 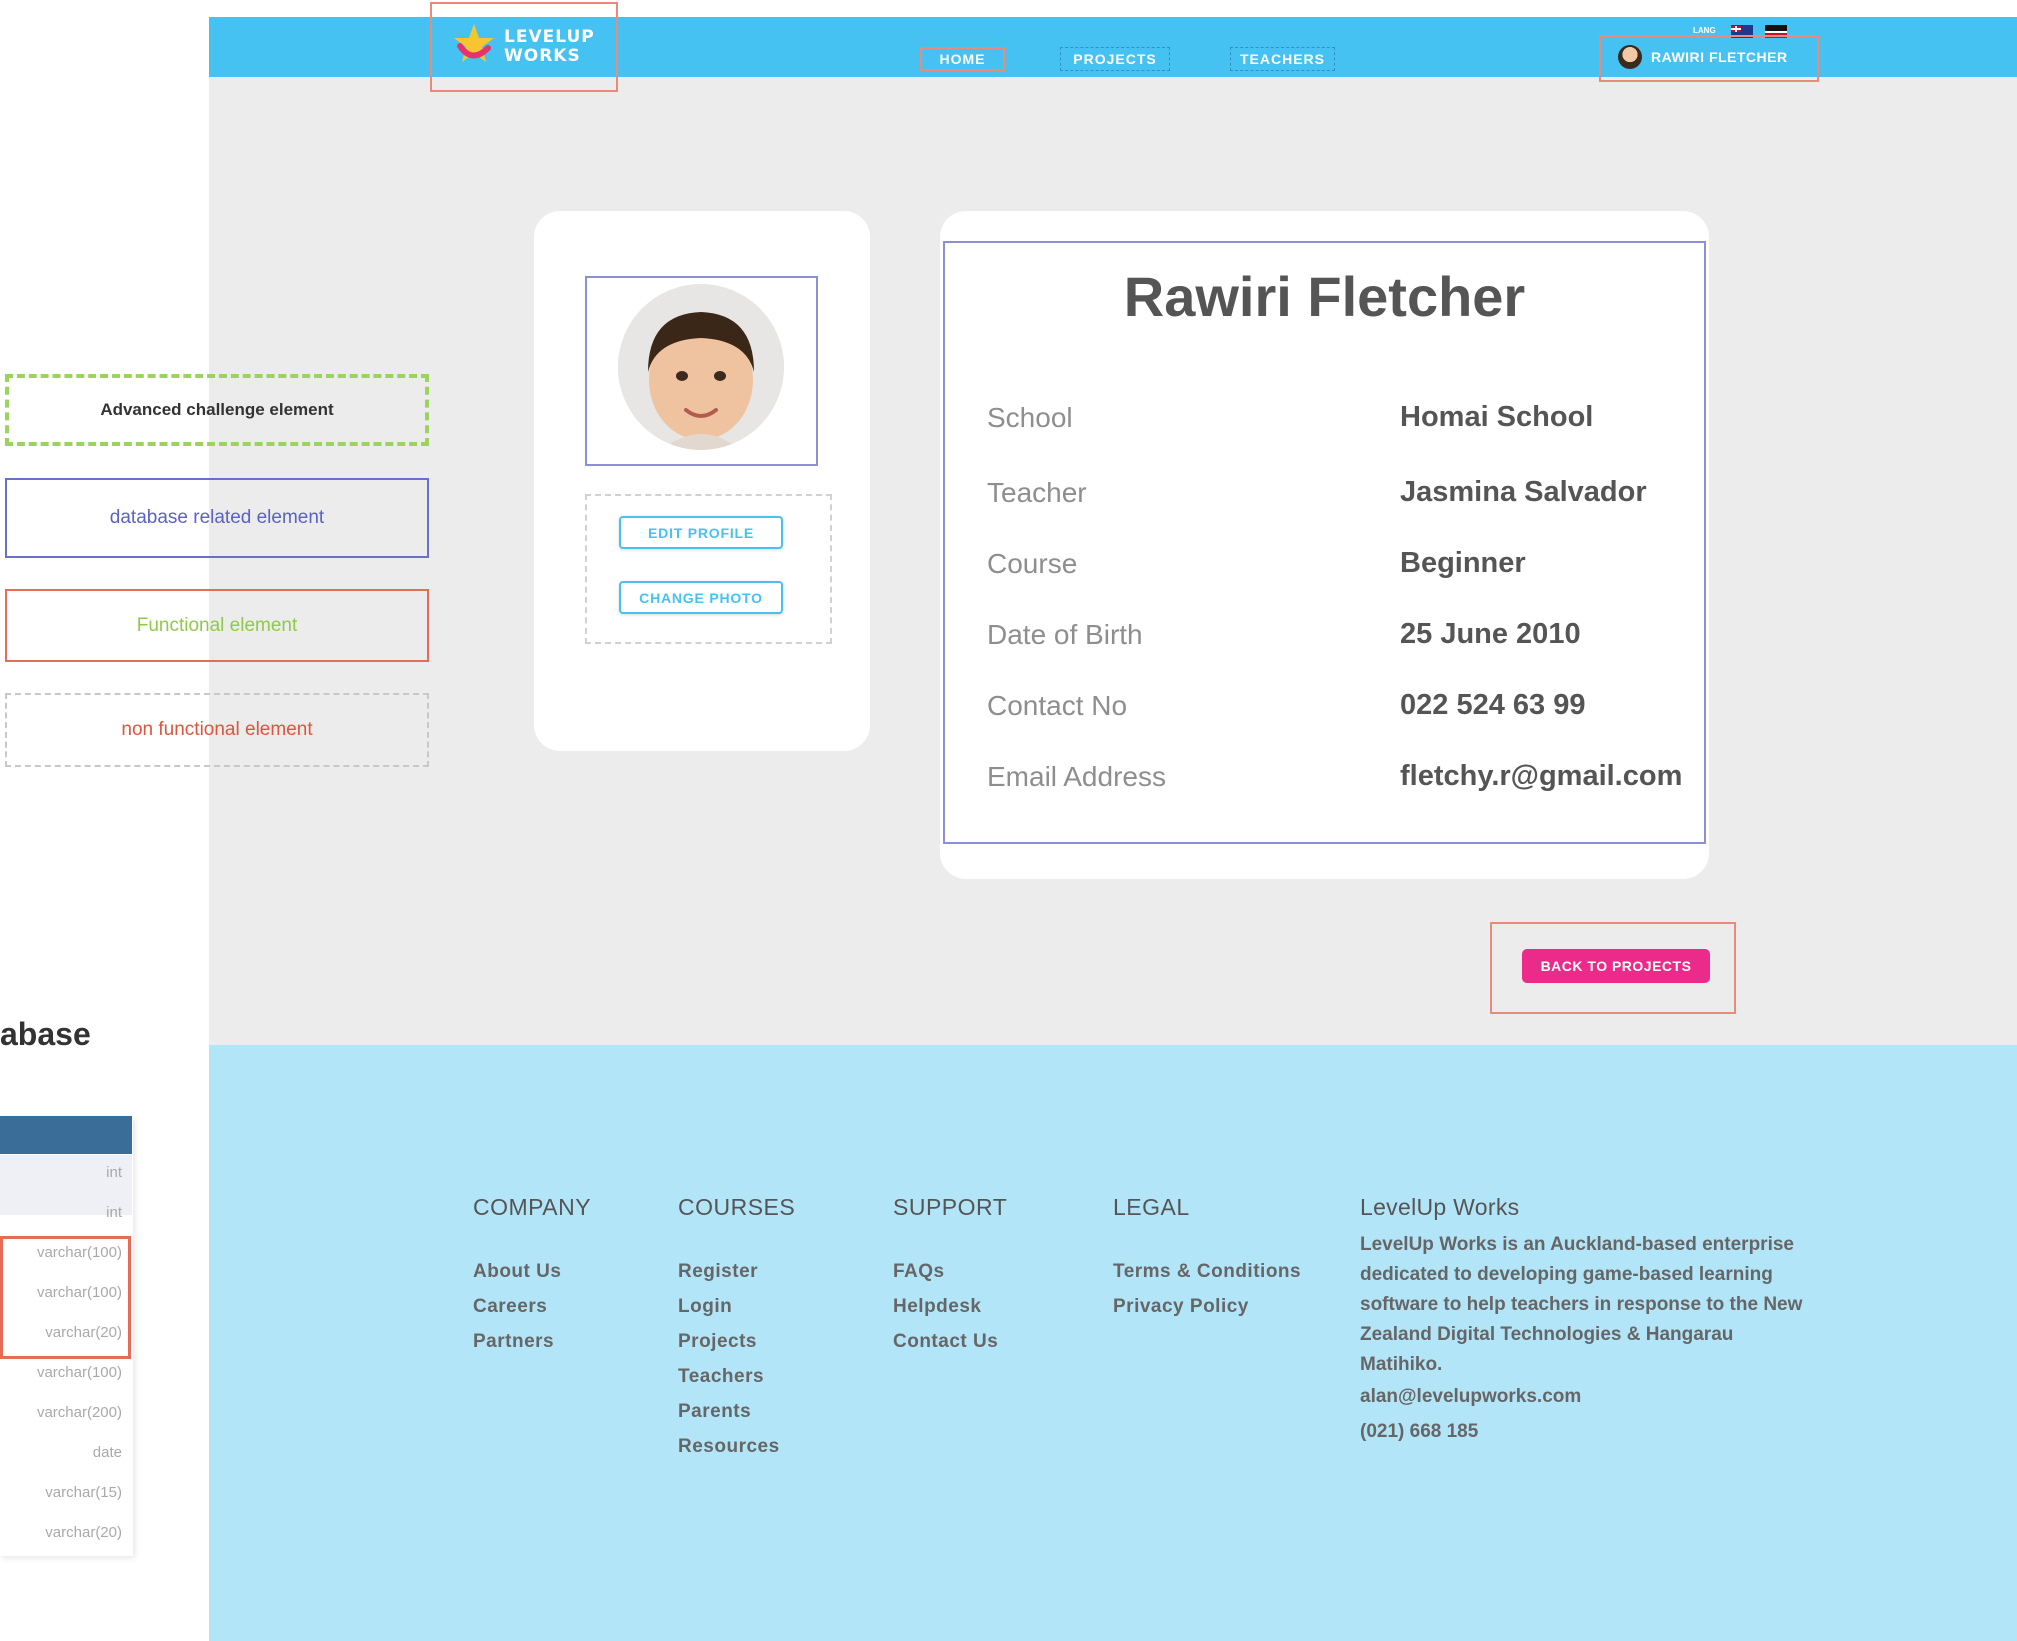 What do you see at coordinates (542, 56) in the screenshot?
I see `logo-line2: WORKS` at bounding box center [542, 56].